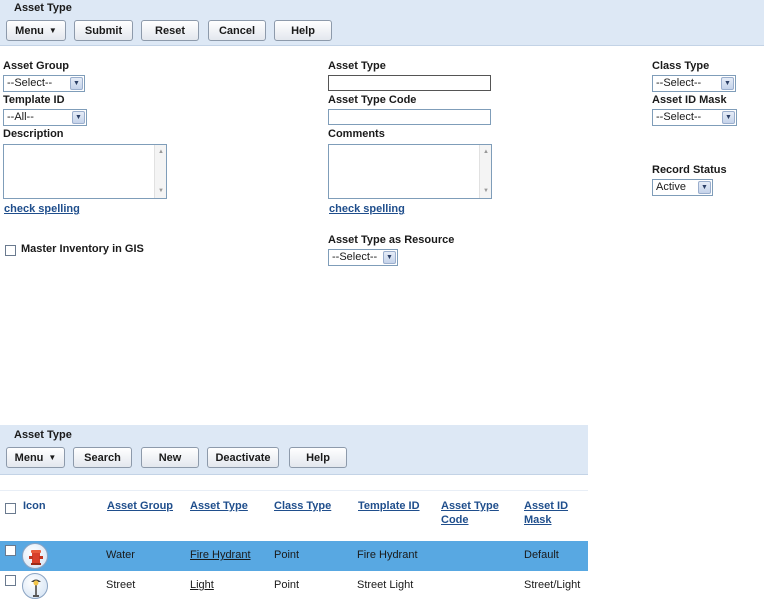 The width and height of the screenshot is (764, 606). I want to click on asset-id-mask-label: Asset ID Mask, so click(689, 100).